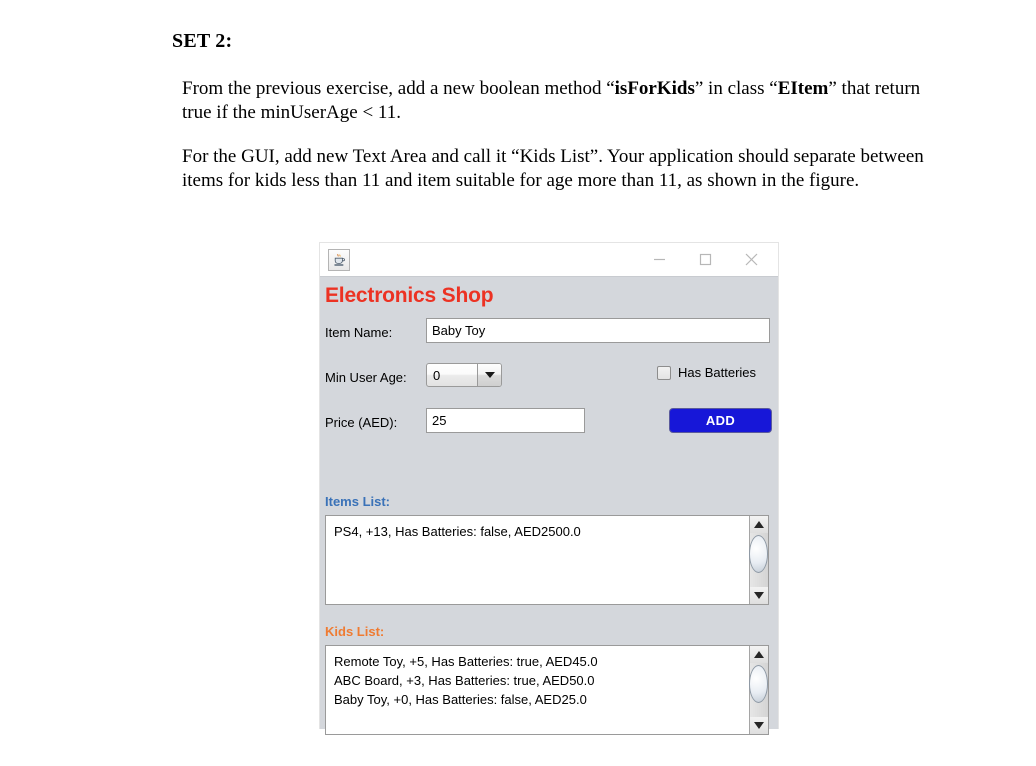 The height and width of the screenshot is (766, 1036). Describe the element at coordinates (437, 375) in the screenshot. I see `min-user-age-value: 0` at that location.